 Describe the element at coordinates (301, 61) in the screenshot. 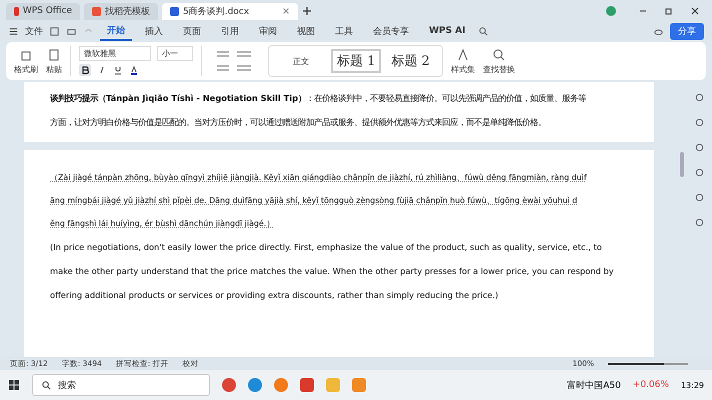

I see `style-preset: 正文` at that location.